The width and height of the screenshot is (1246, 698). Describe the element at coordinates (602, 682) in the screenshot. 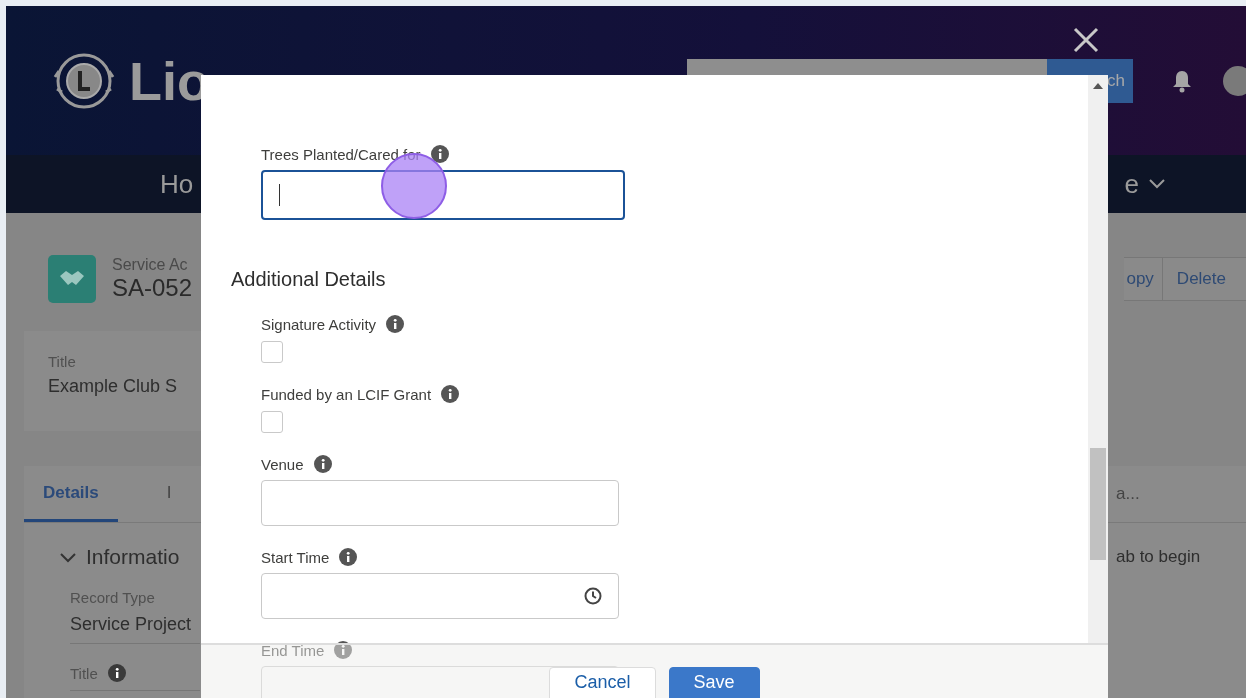

I see `cancel-button: Cancel` at that location.